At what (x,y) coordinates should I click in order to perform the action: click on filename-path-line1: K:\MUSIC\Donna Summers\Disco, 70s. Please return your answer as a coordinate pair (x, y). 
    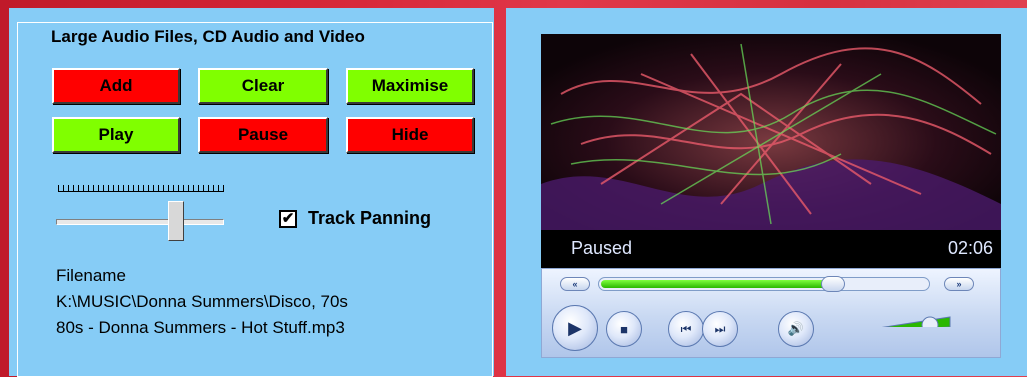
    Looking at the image, I should click on (202, 301).